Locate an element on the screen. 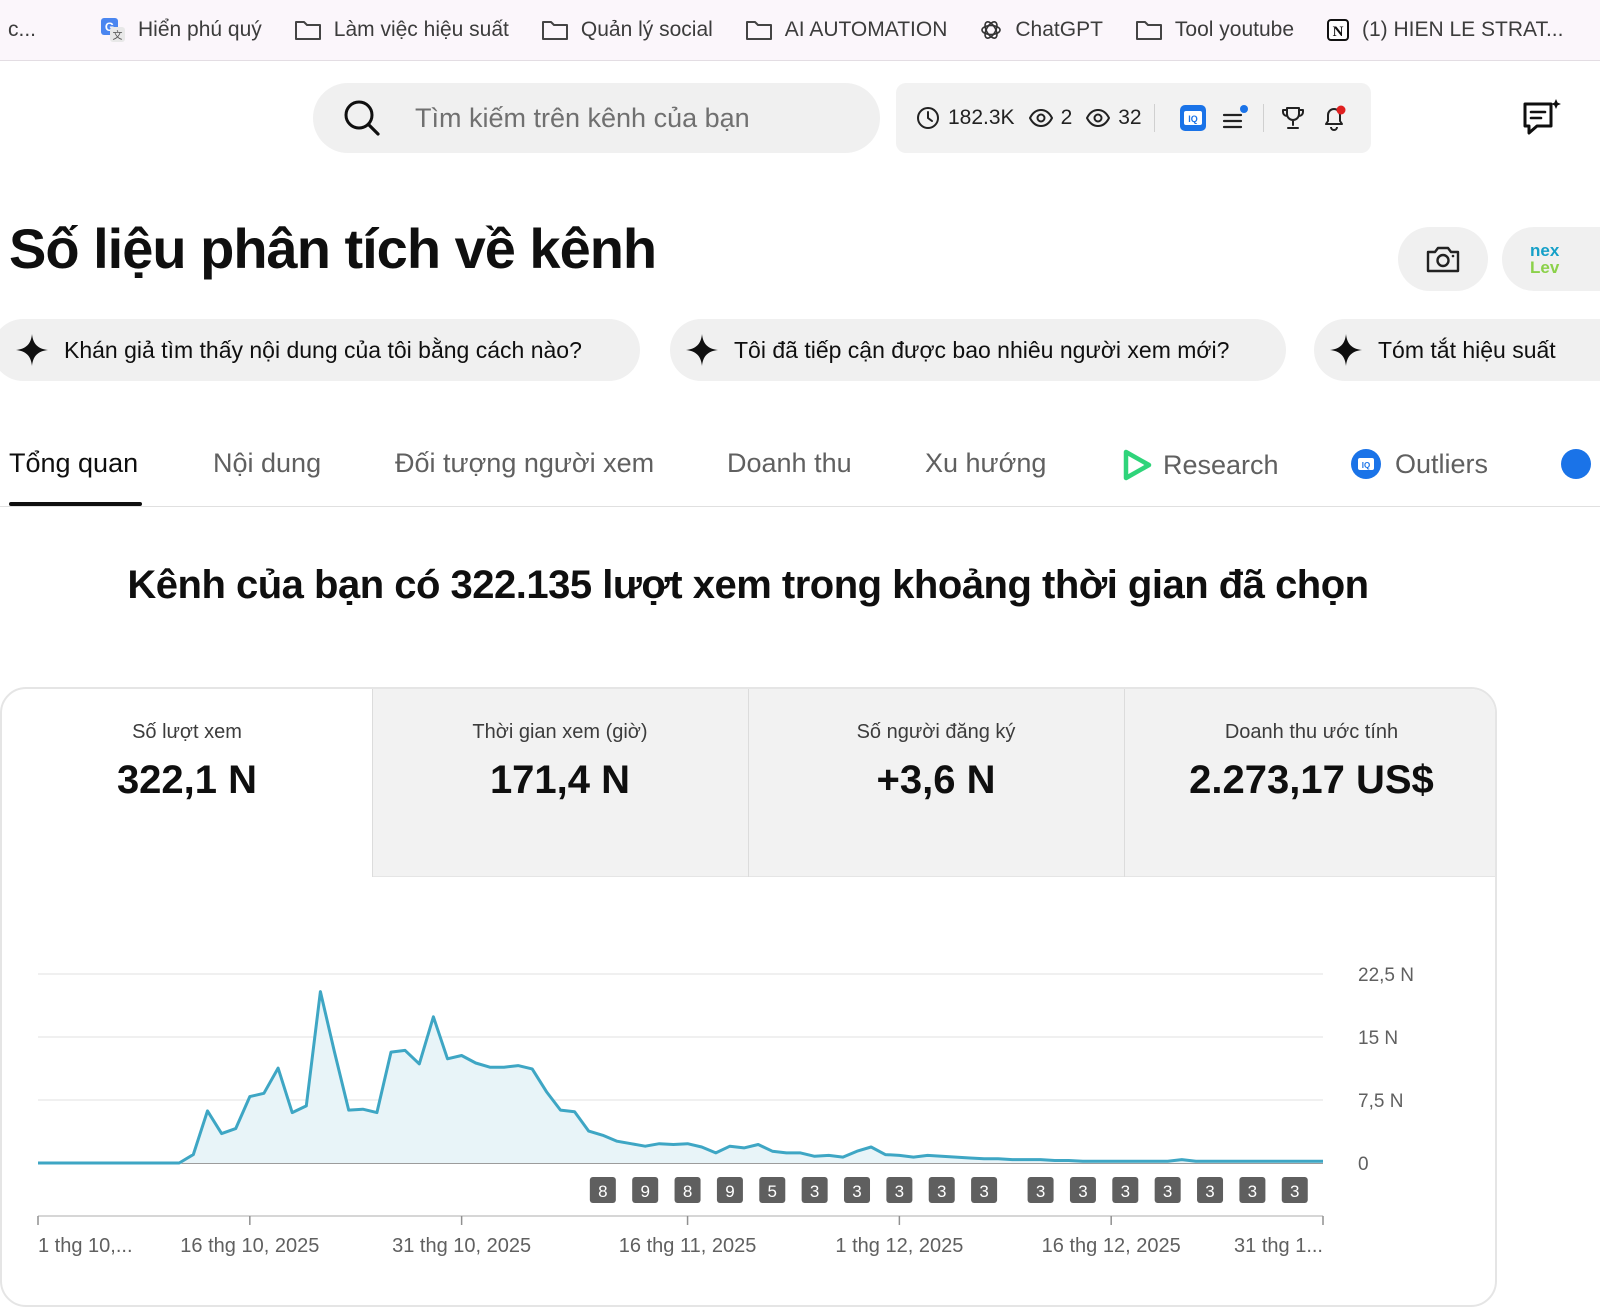  research-play-icon is located at coordinates (1137, 465).